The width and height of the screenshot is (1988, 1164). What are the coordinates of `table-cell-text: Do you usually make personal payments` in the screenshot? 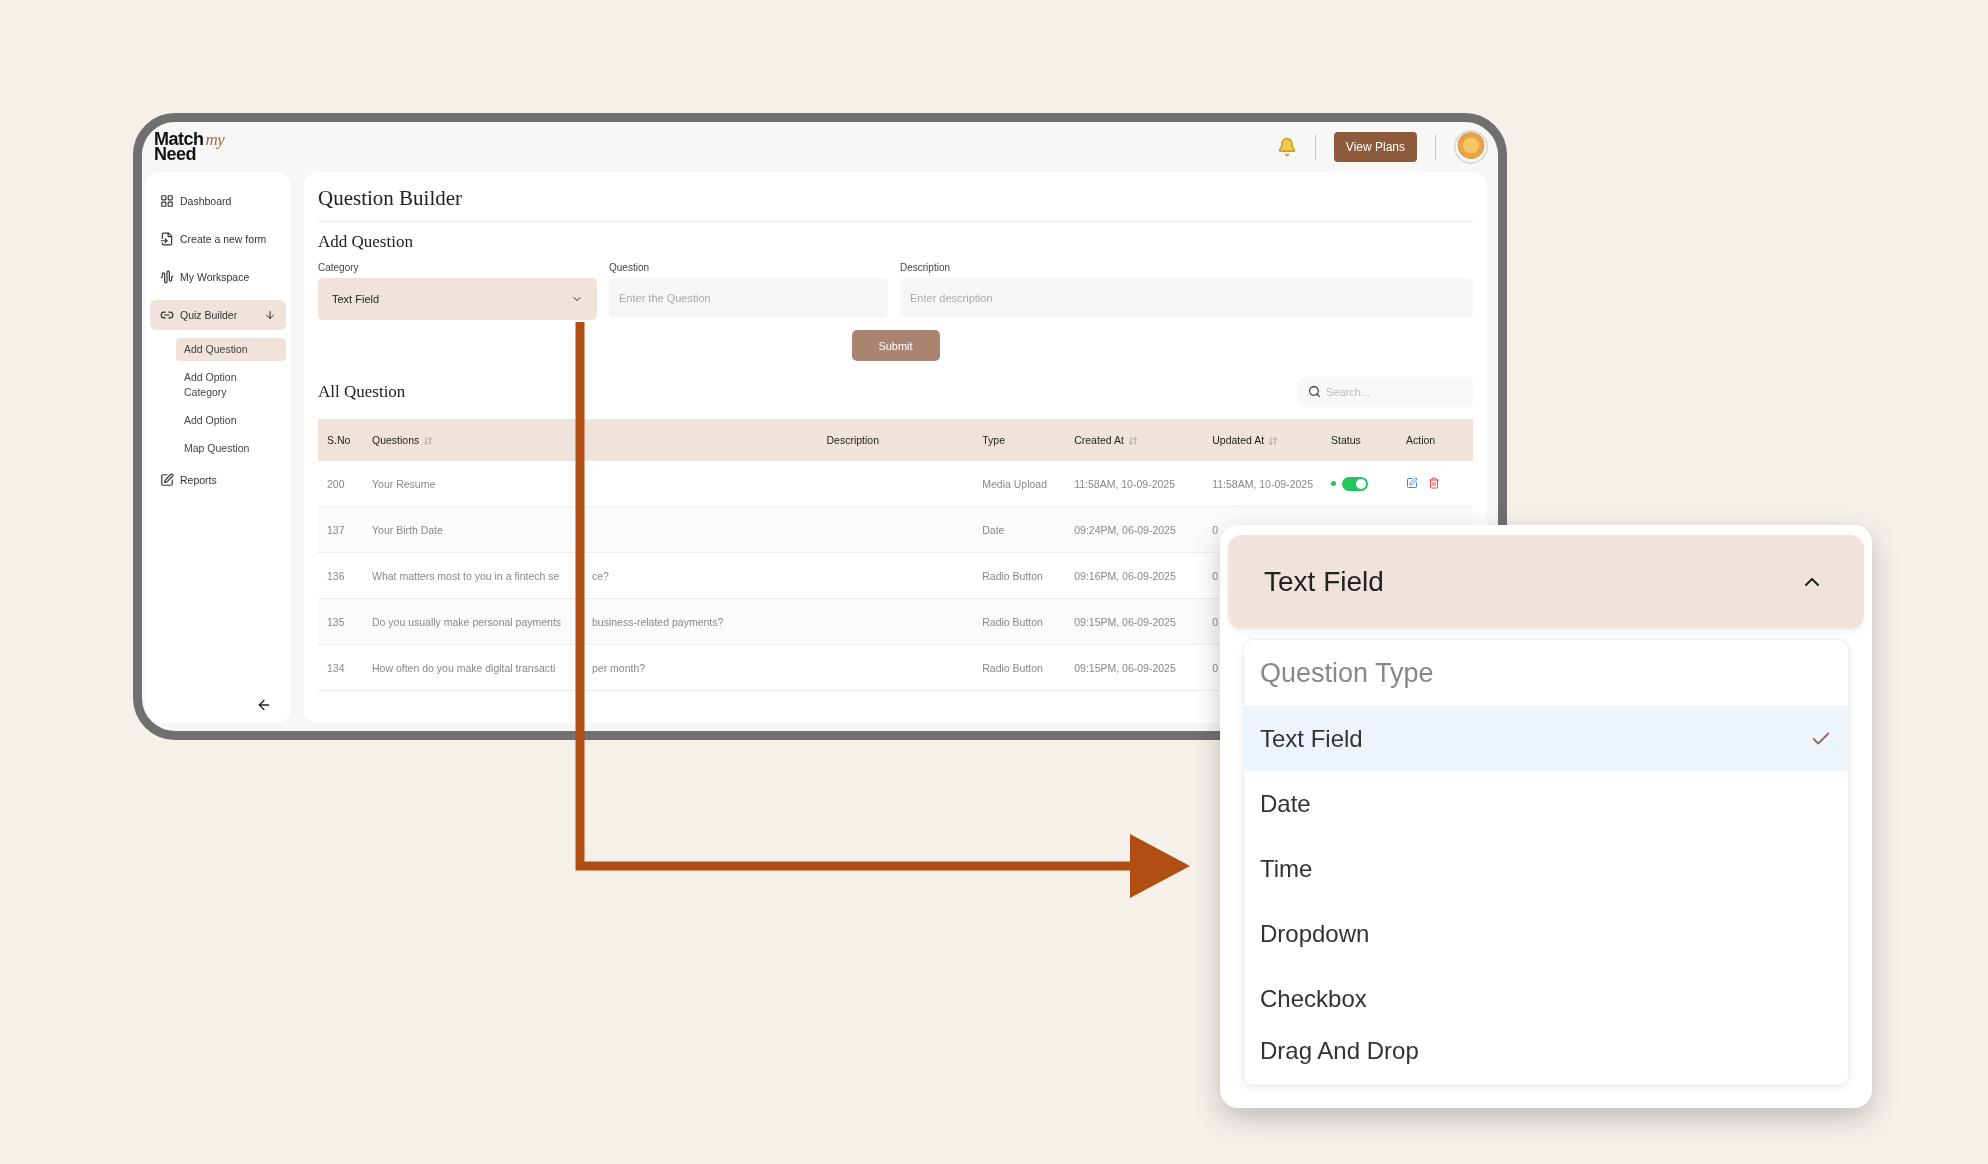 It's located at (467, 621).